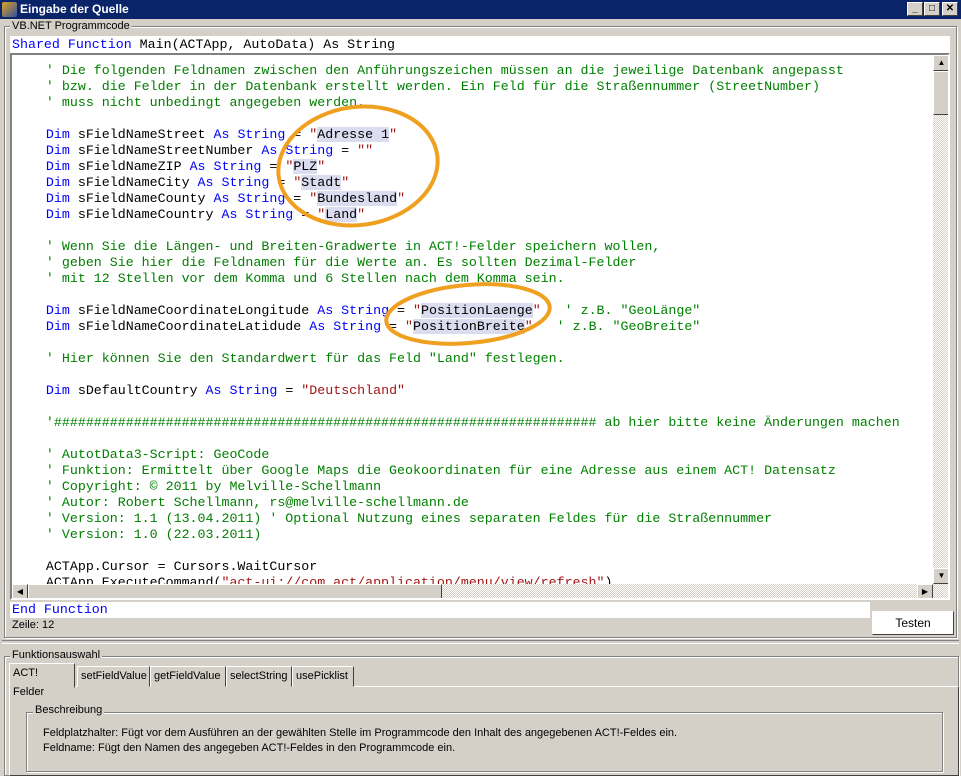  Describe the element at coordinates (913, 623) in the screenshot. I see `test-button: Testen` at that location.